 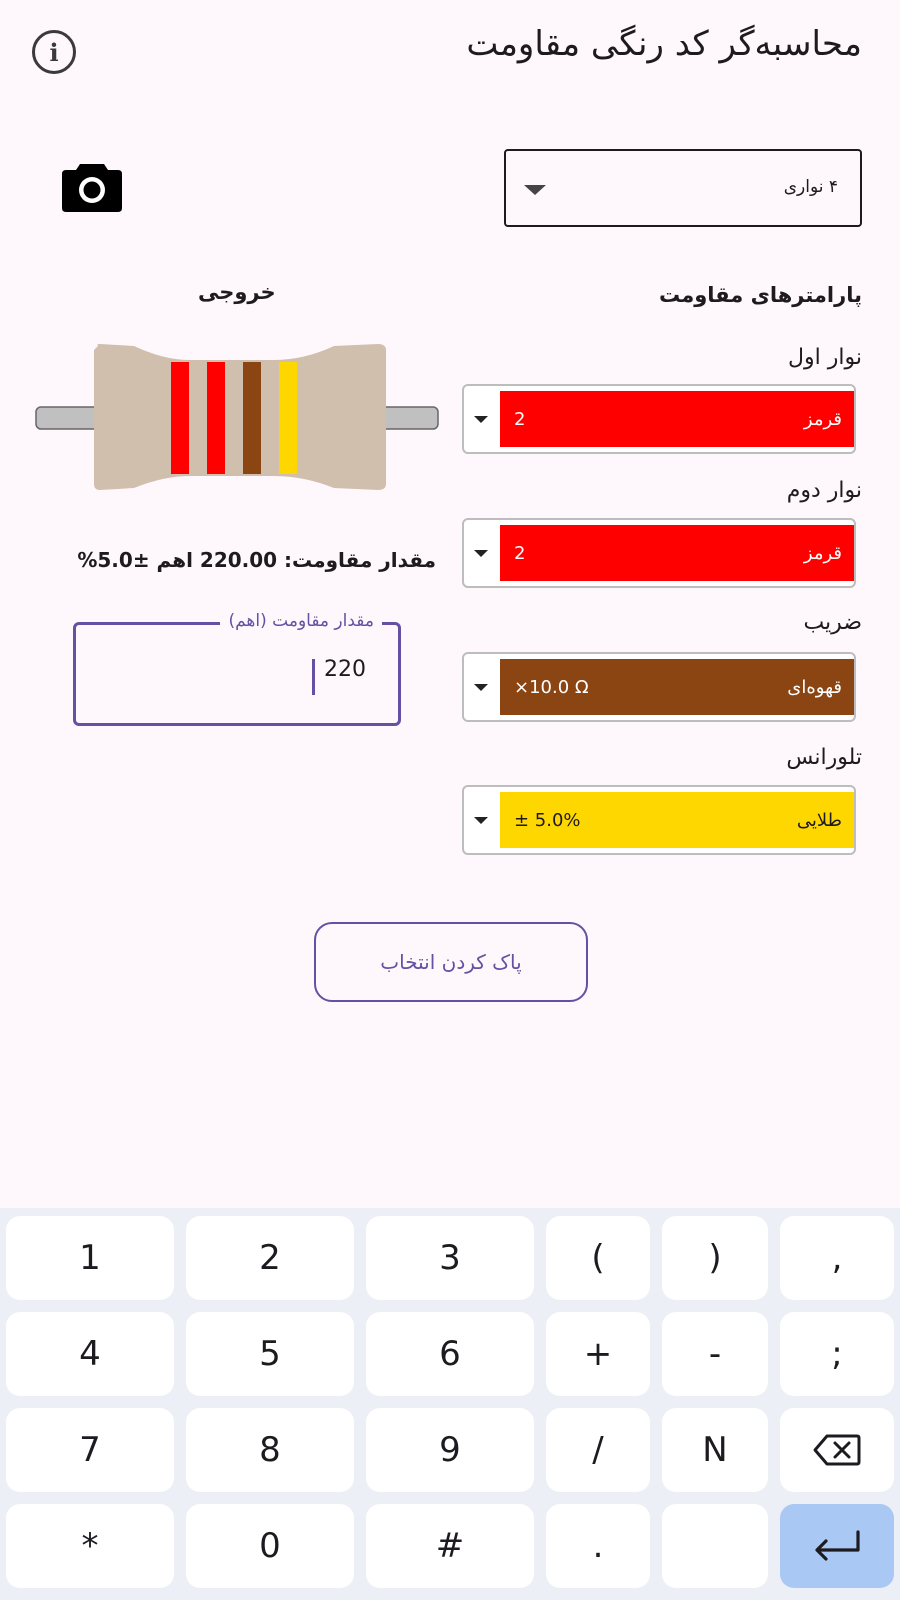 I want to click on band-count-value: ۴ نواری, so click(x=810, y=187).